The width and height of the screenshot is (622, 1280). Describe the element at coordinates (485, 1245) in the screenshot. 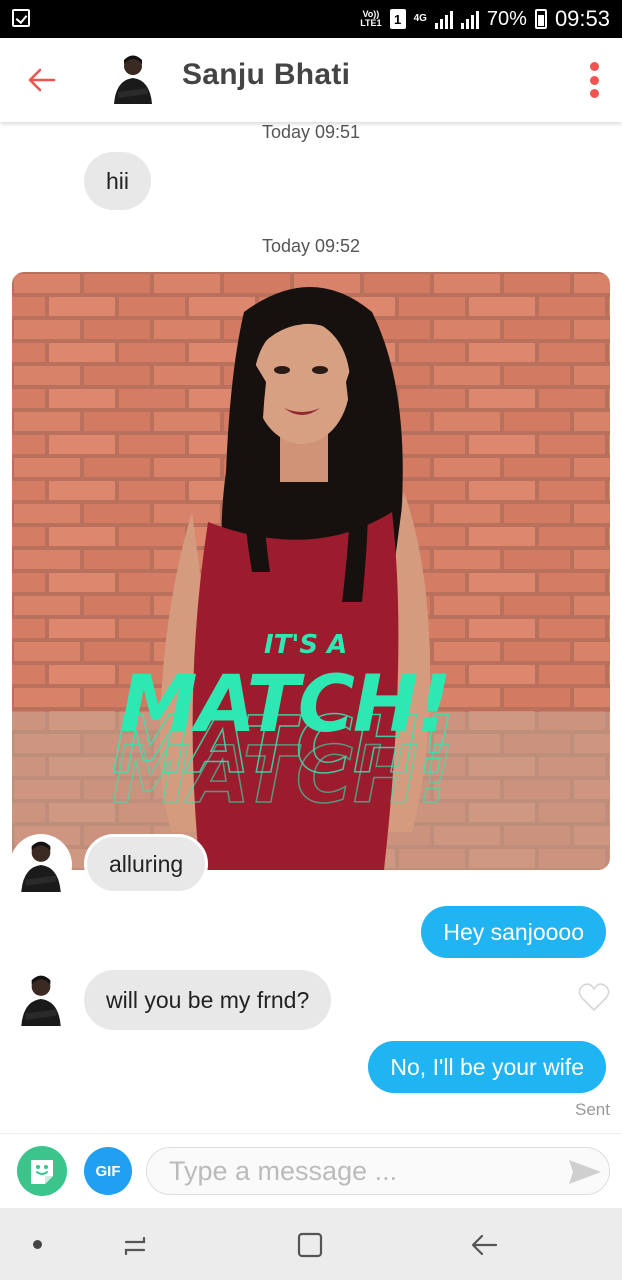

I see `back-nav-icon` at that location.